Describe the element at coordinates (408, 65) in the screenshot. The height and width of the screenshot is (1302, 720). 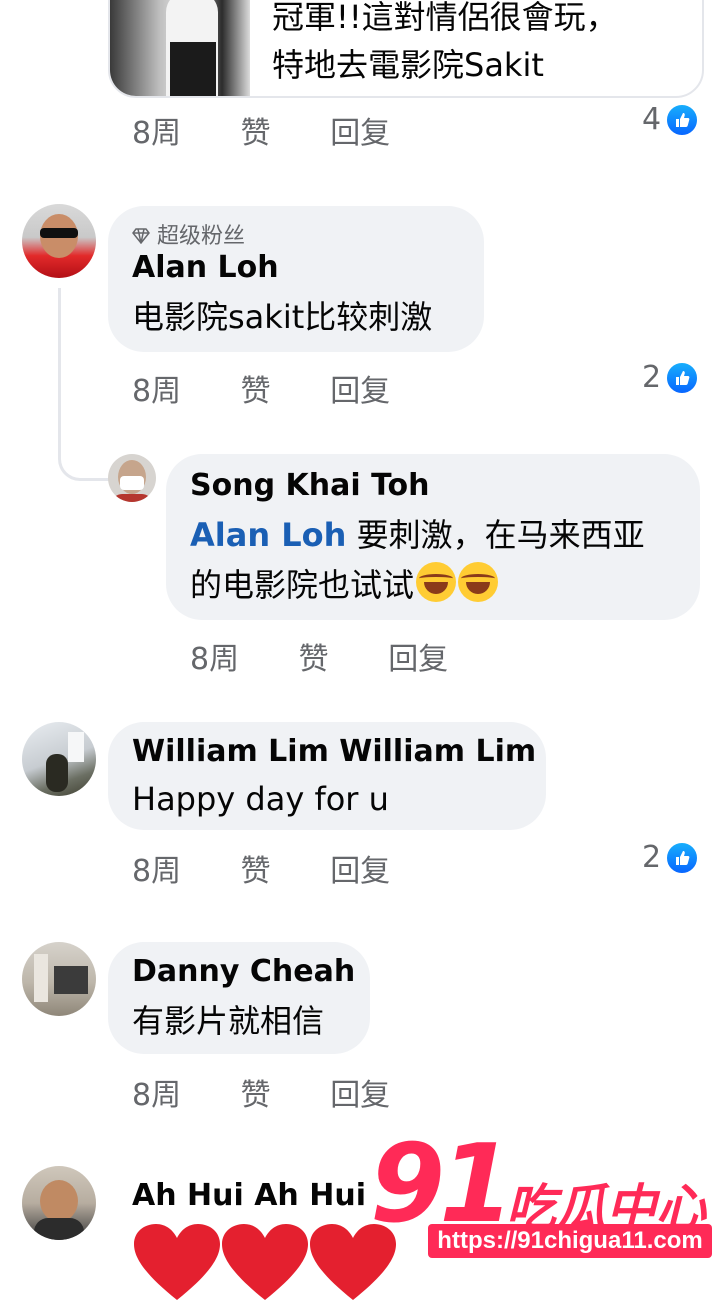
I see `link-title-line2: 特地去電影院Sakit` at that location.